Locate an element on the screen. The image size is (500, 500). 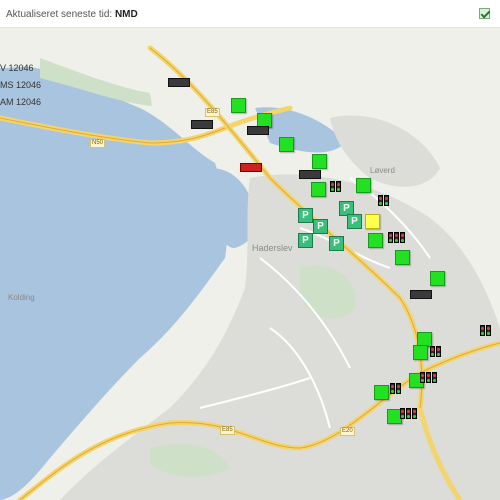
legend-line: MS 12046 is located at coordinates (21, 85).